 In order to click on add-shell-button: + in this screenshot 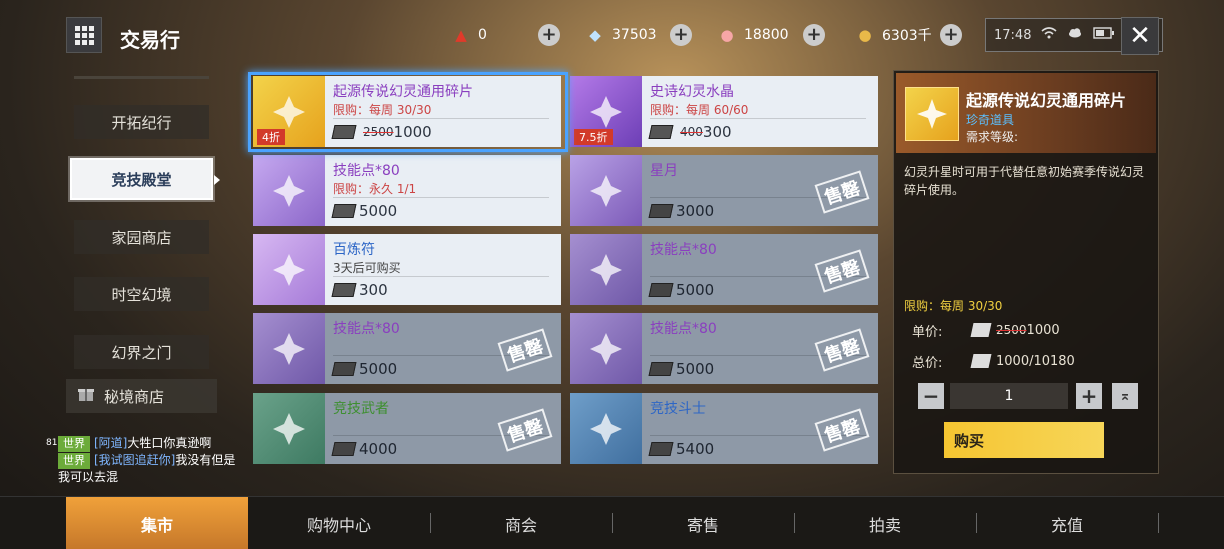, I will do `click(814, 35)`.